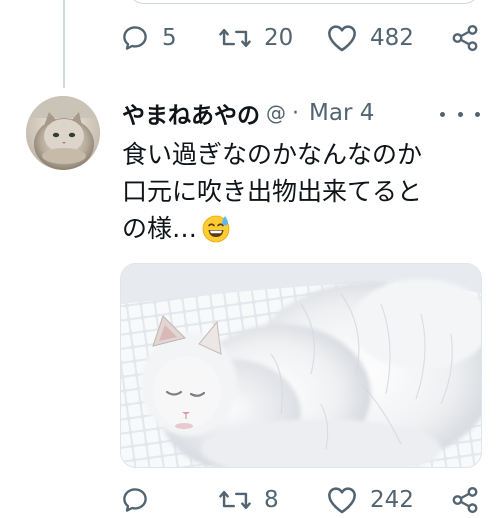  Describe the element at coordinates (304, 2) in the screenshot. I see `previous-tweet-media-card` at that location.